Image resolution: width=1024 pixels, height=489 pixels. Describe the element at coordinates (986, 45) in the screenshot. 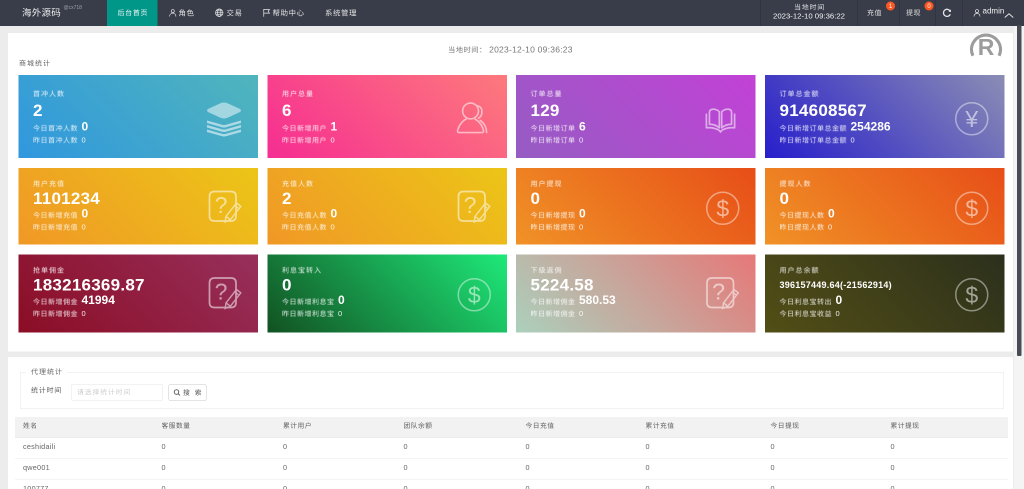

I see `svg-text: R` at that location.